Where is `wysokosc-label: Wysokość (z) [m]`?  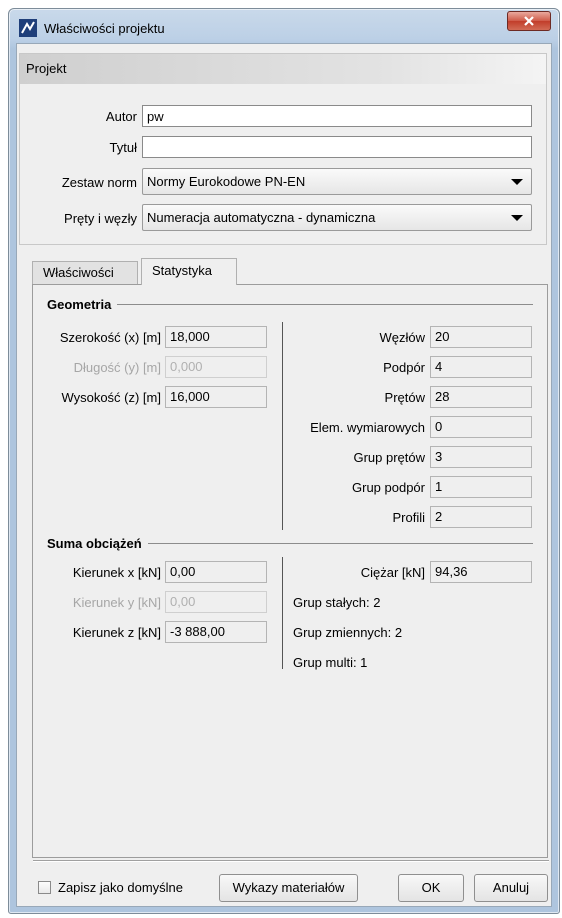
wysokosc-label: Wysokość (z) [m] is located at coordinates (111, 397).